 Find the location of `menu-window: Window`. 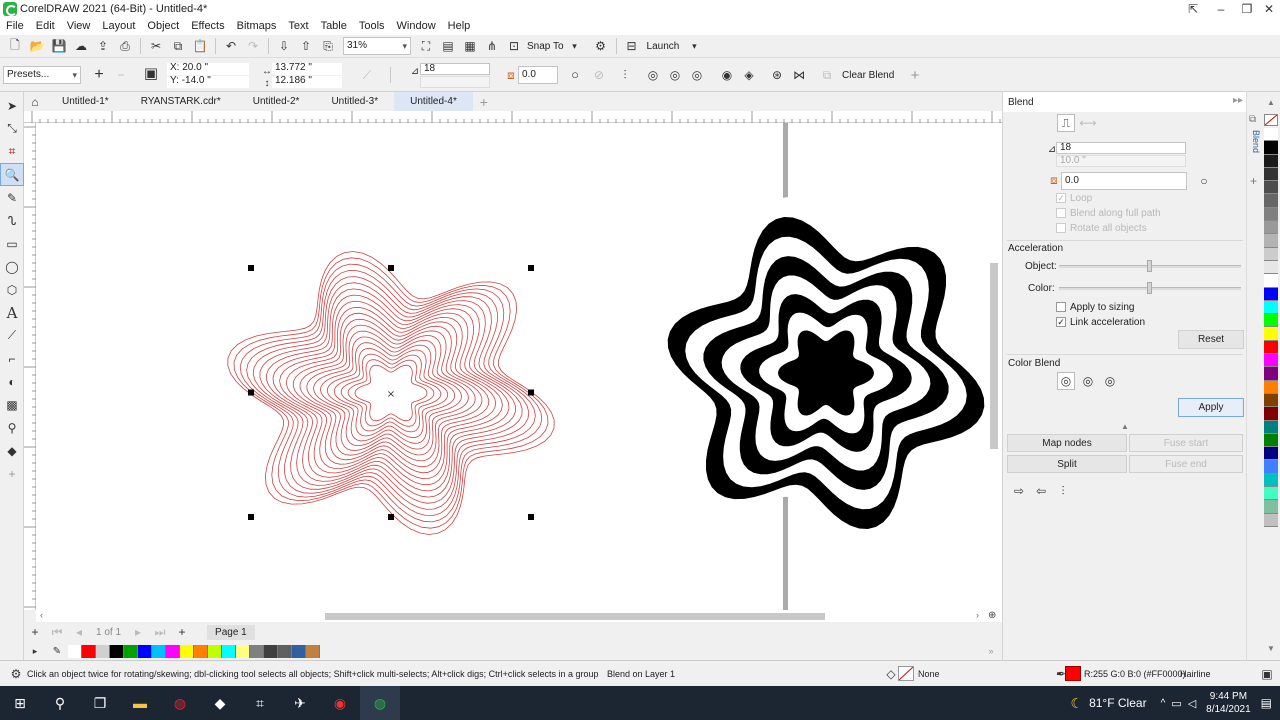

menu-window: Window is located at coordinates (416, 26).